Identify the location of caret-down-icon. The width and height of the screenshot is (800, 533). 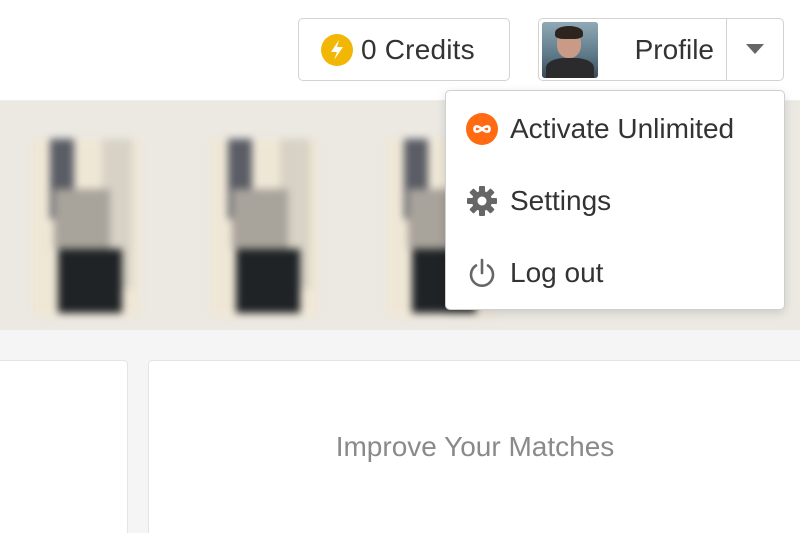
(755, 50).